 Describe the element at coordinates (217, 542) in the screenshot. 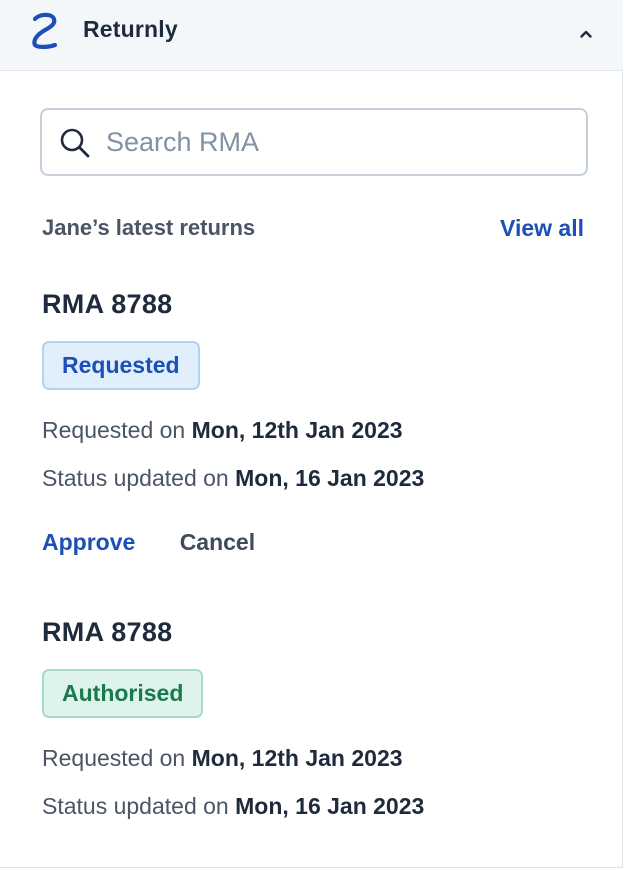

I see `cancel-button: Cancel` at that location.